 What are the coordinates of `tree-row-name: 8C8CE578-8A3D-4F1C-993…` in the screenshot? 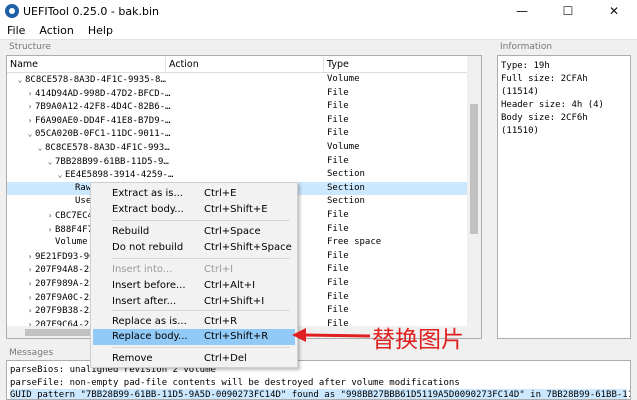 It's located at (107, 147).